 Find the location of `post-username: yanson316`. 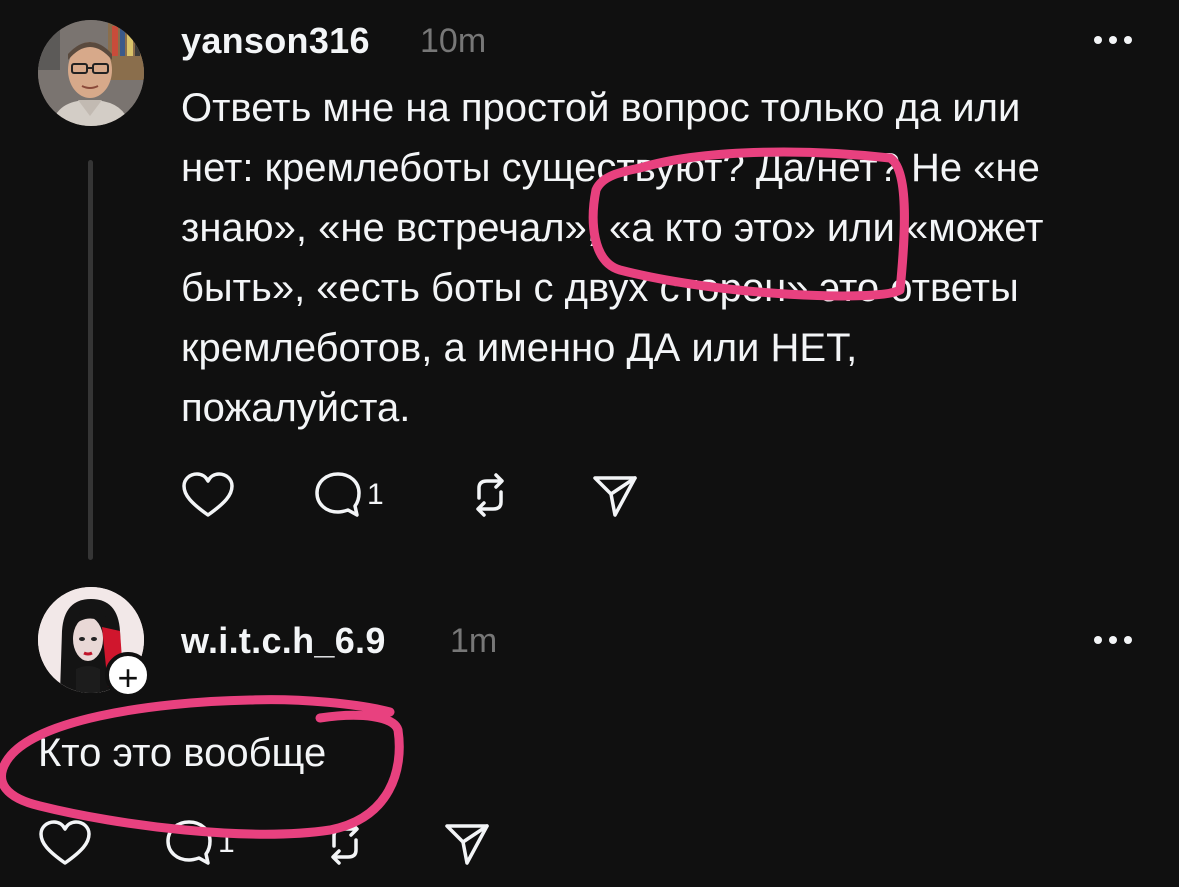

post-username: yanson316 is located at coordinates (275, 41).